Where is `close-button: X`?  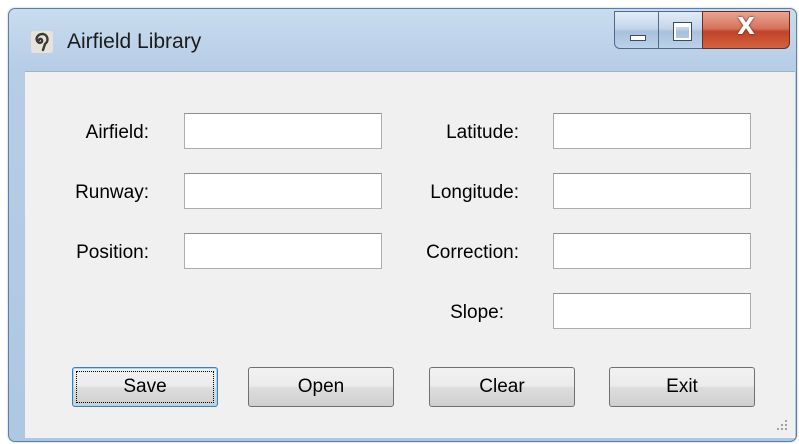
close-button: X is located at coordinates (746, 30).